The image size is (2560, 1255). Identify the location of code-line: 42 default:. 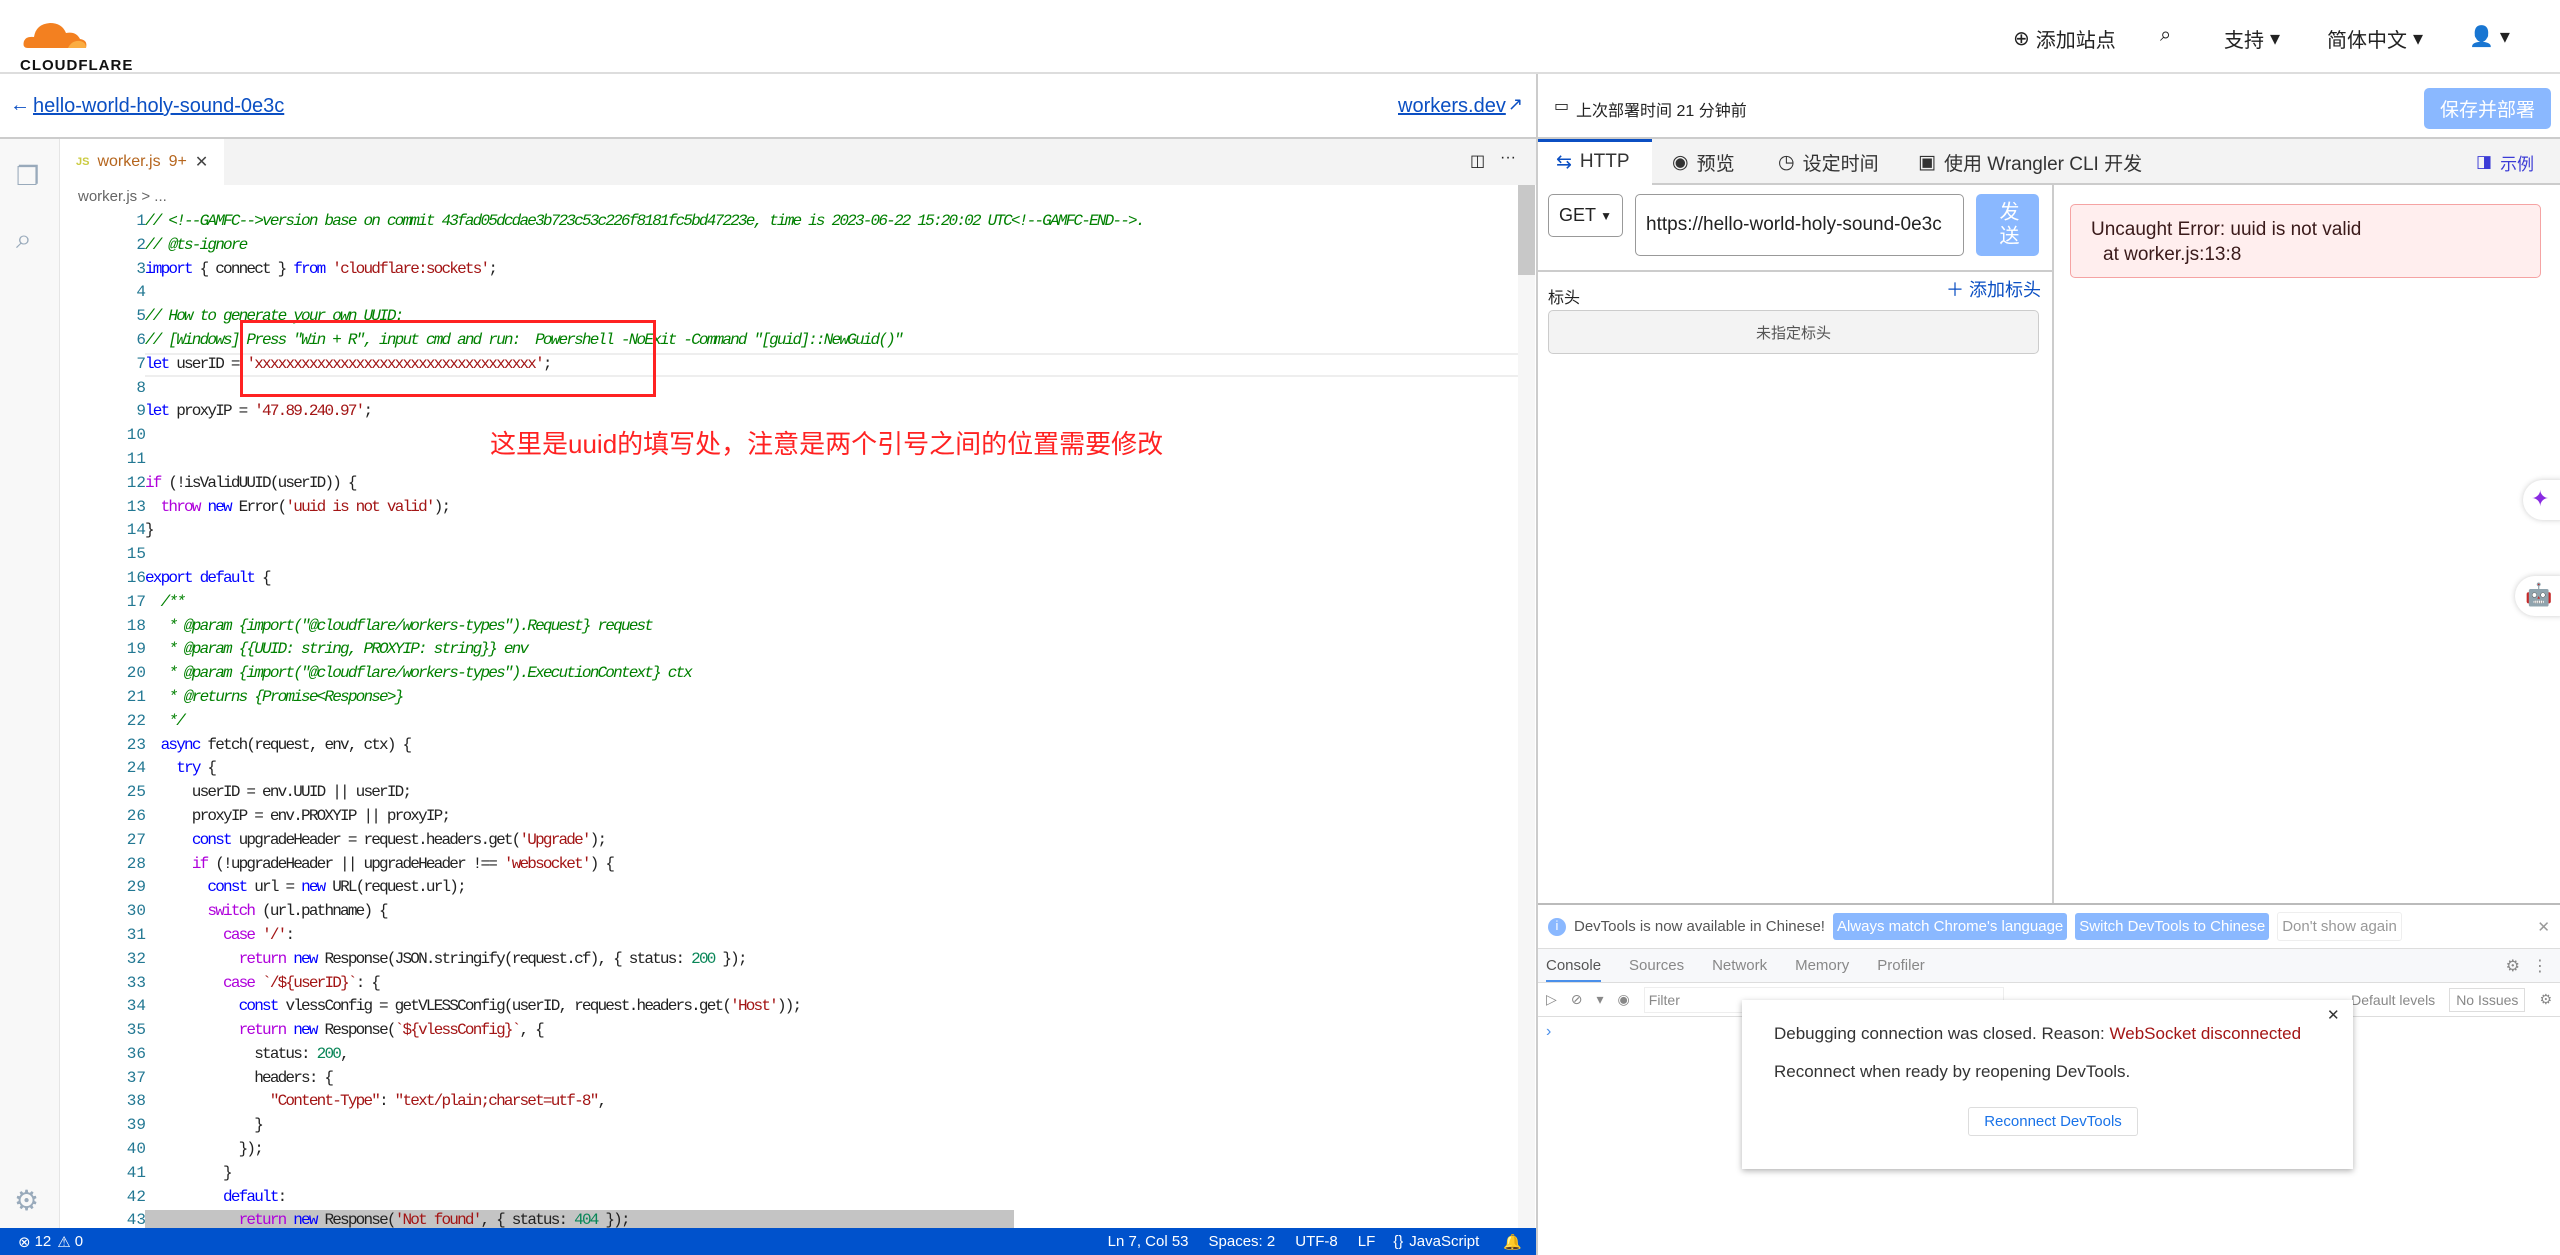
(798, 1198).